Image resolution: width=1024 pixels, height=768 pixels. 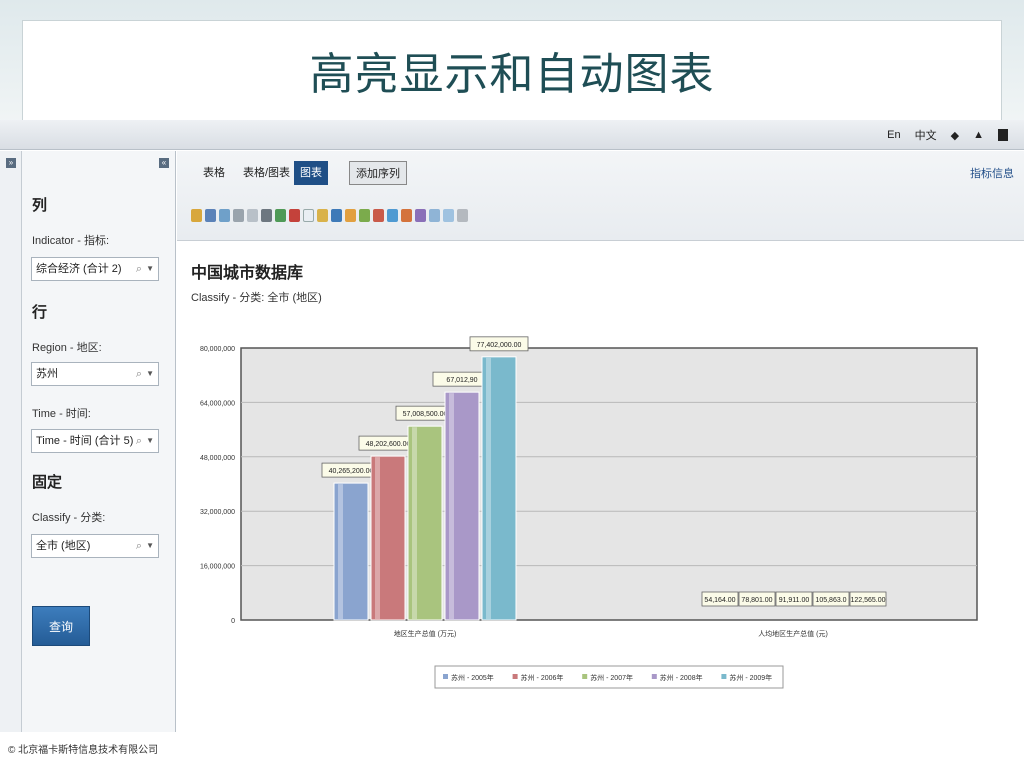 What do you see at coordinates (793, 633) in the screenshot?
I see `x-category-label: 人均地区生产总值 (元)` at bounding box center [793, 633].